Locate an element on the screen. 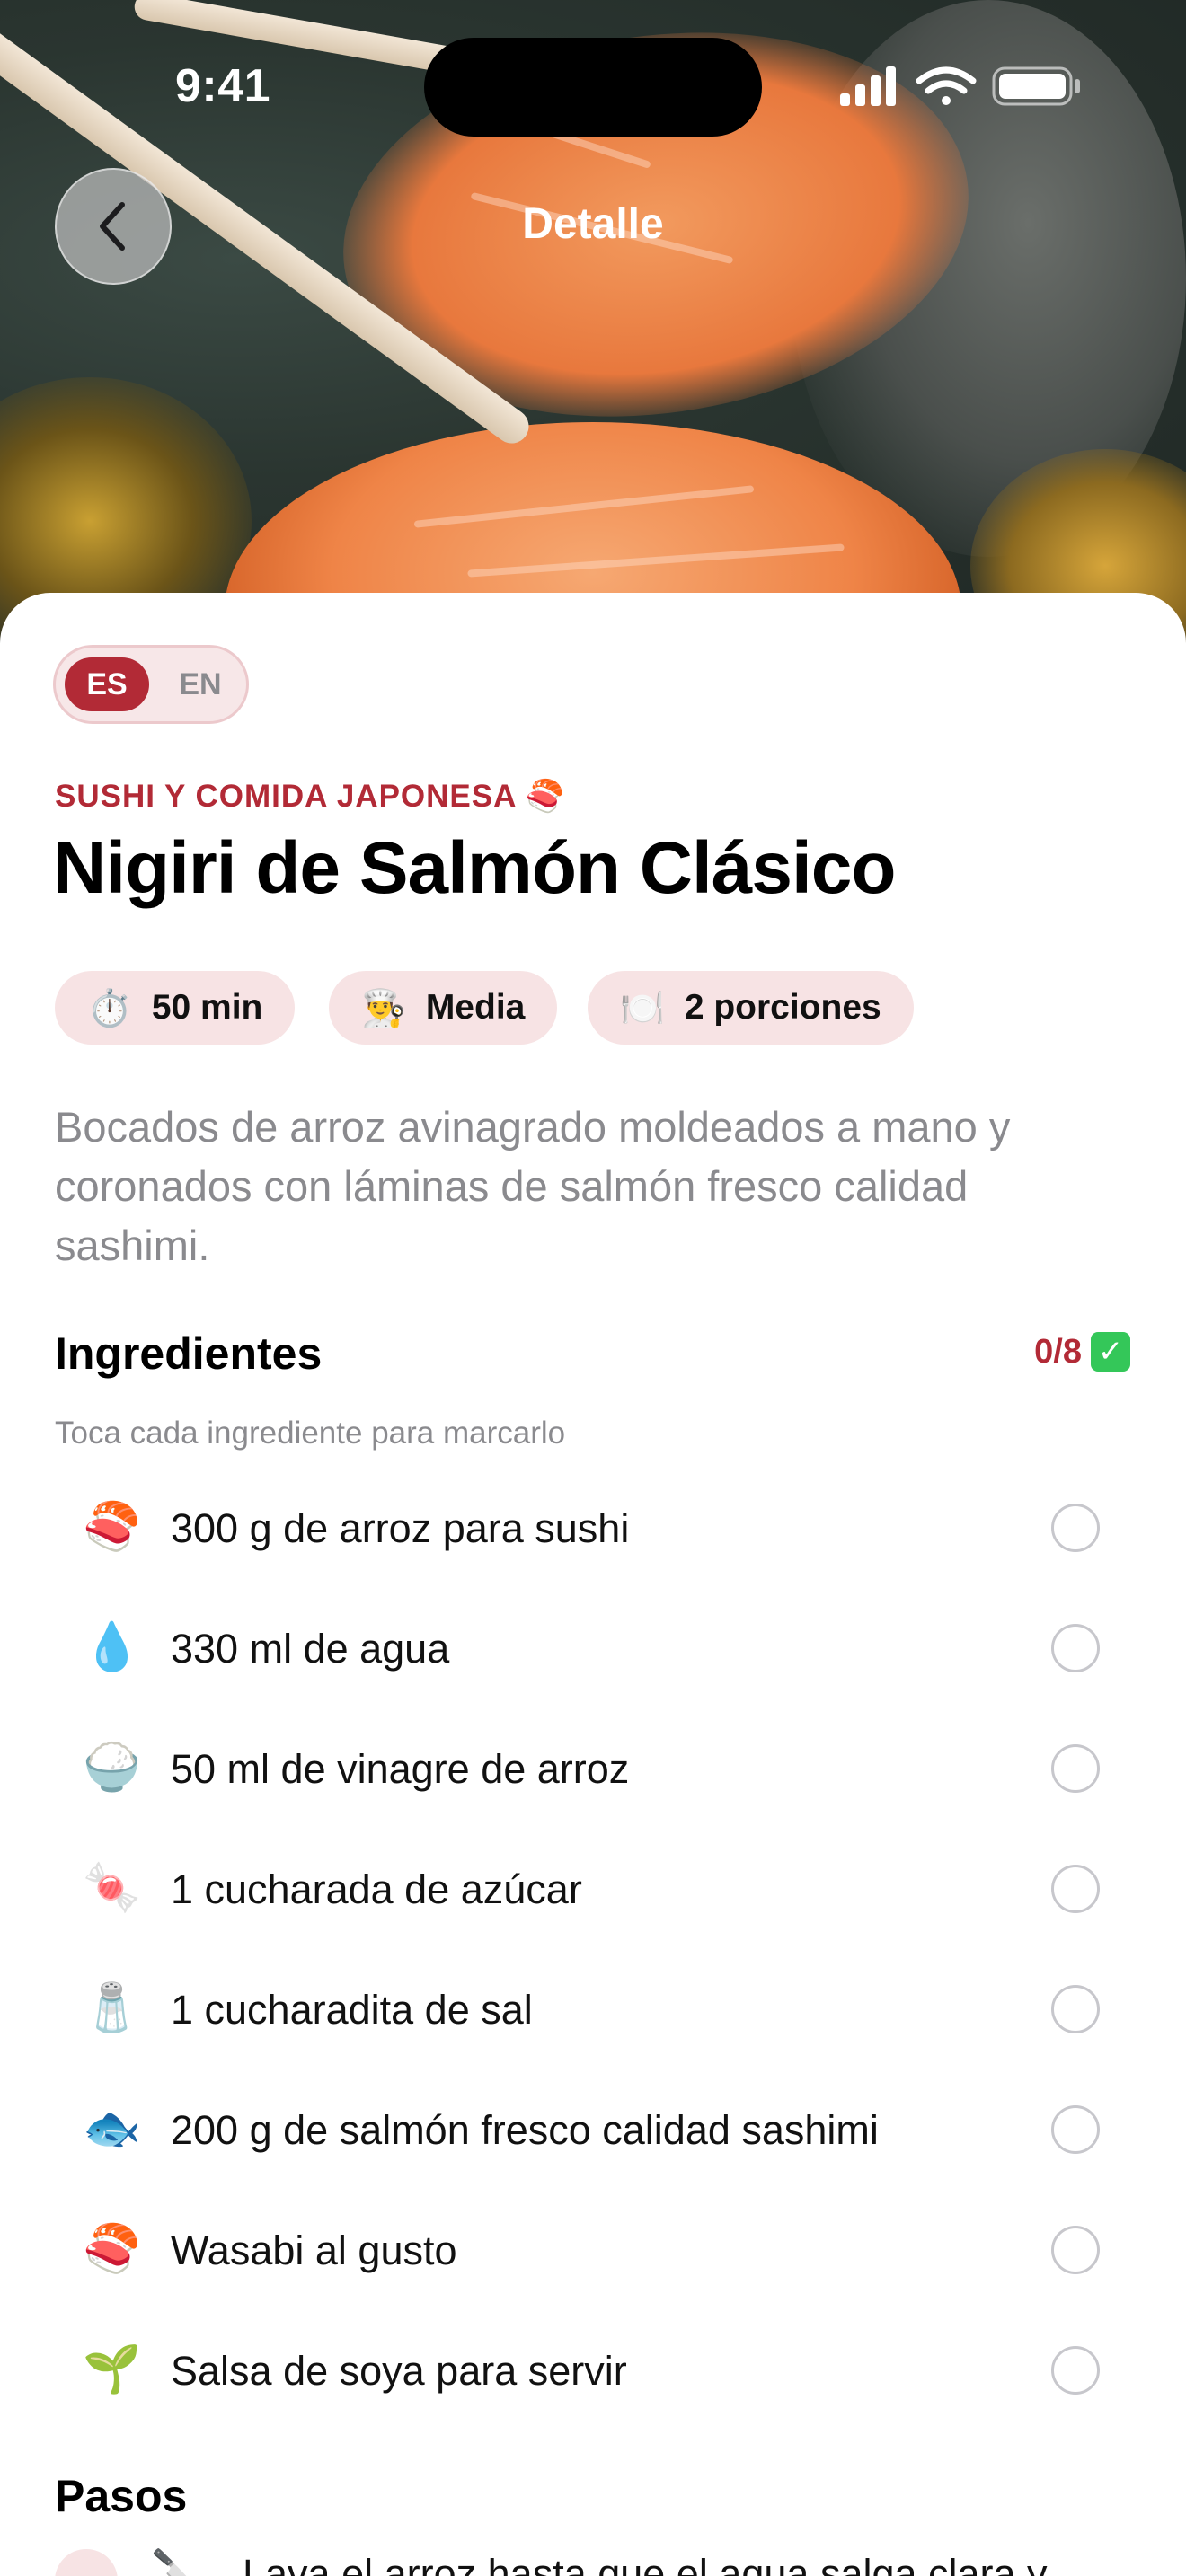 This screenshot has width=1186, height=2576. recipe-category: SUSHI Y COMIDA JAPONESA 🍣 is located at coordinates (310, 796).